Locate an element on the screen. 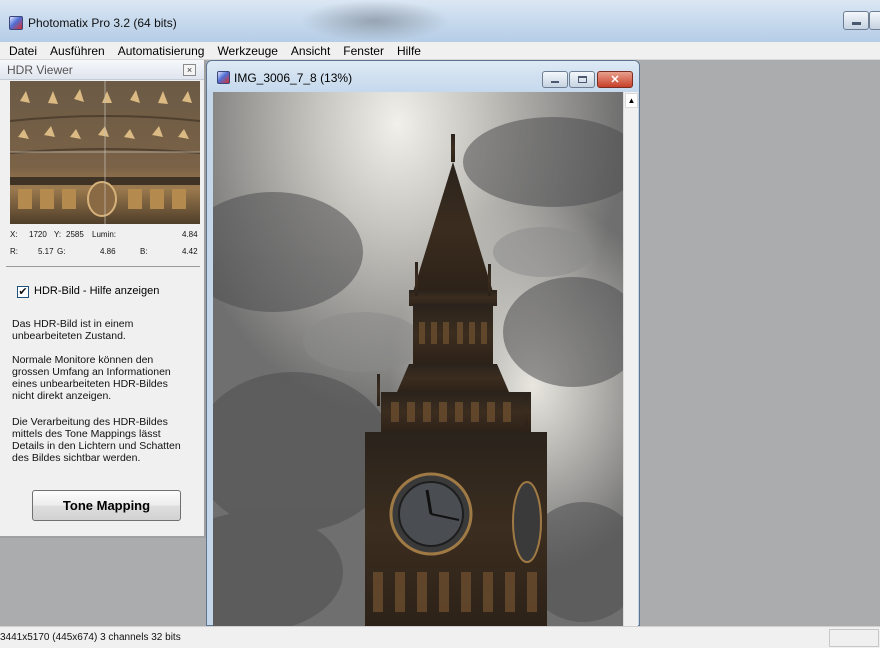 This screenshot has height=648, width=880. title-bar-glow is located at coordinates (375, 21).